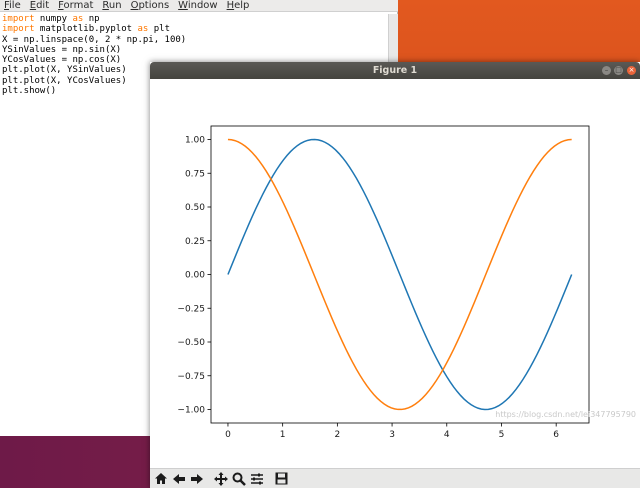  I want to click on code-line: import numpy as np, so click(51, 19).